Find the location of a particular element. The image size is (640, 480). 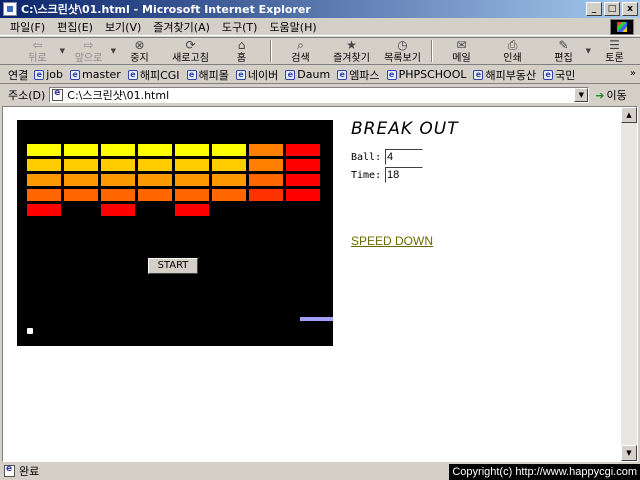

go-label: 이동 is located at coordinates (616, 95).